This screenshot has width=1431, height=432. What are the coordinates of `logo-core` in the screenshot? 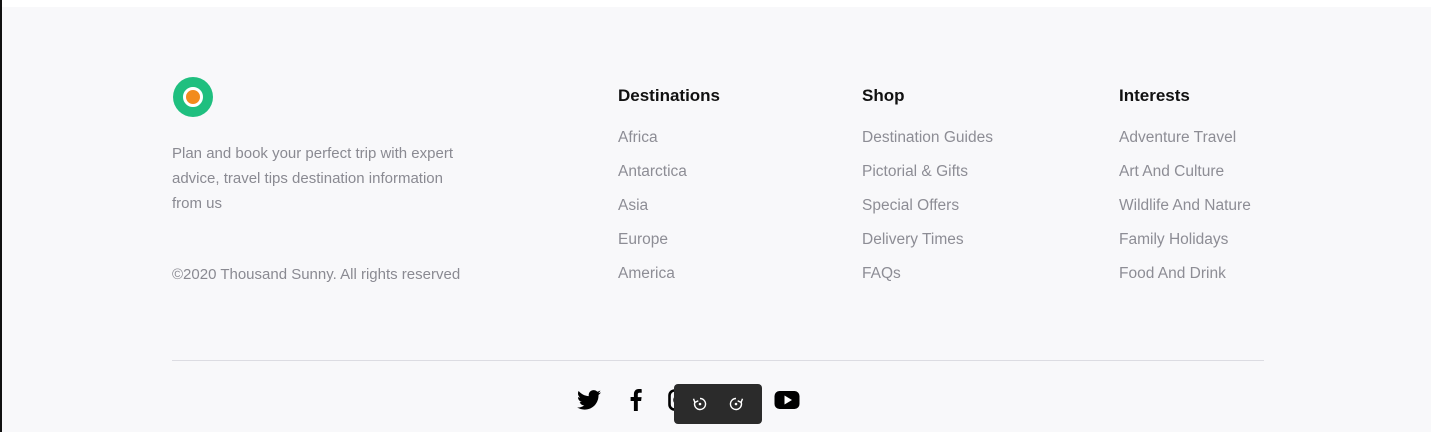 It's located at (193, 97).